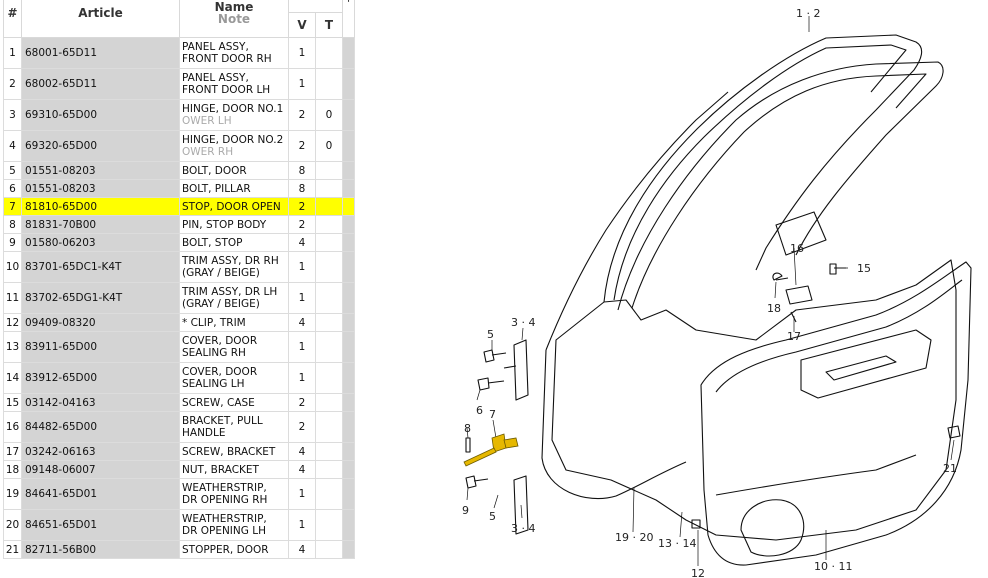  I want to click on row-number: 15, so click(12, 402).